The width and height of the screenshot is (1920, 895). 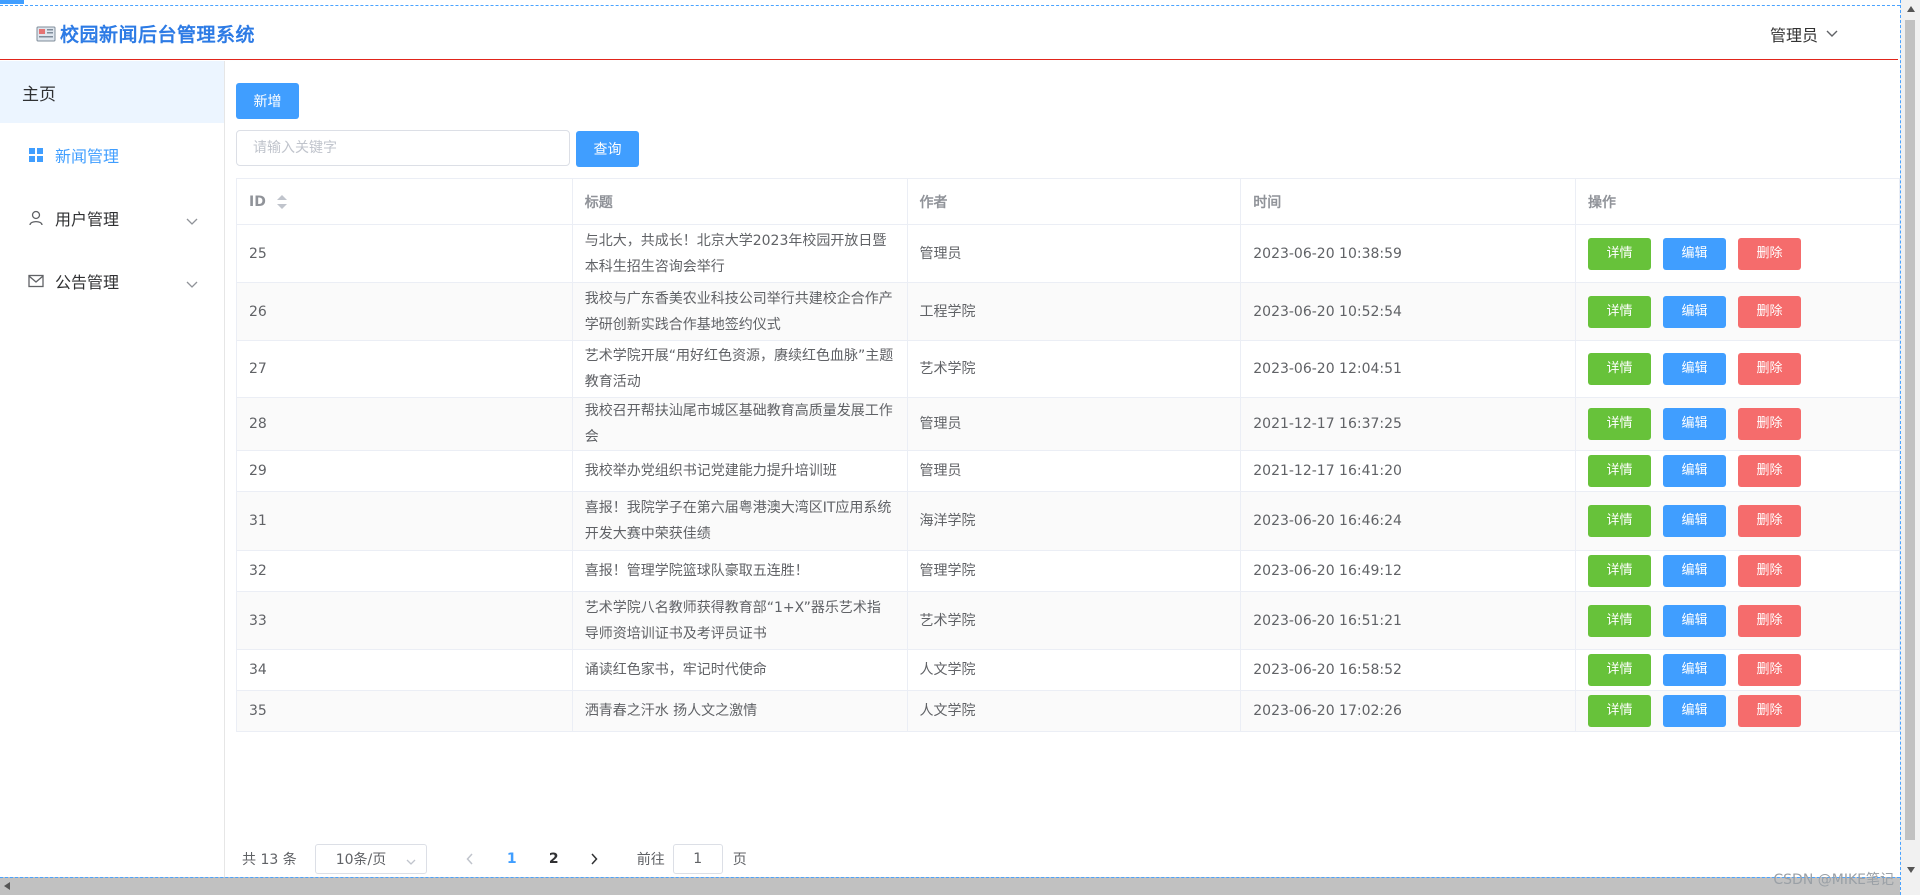 I want to click on cell-time: 2023-06-20 16:46:24, so click(x=1408, y=521).